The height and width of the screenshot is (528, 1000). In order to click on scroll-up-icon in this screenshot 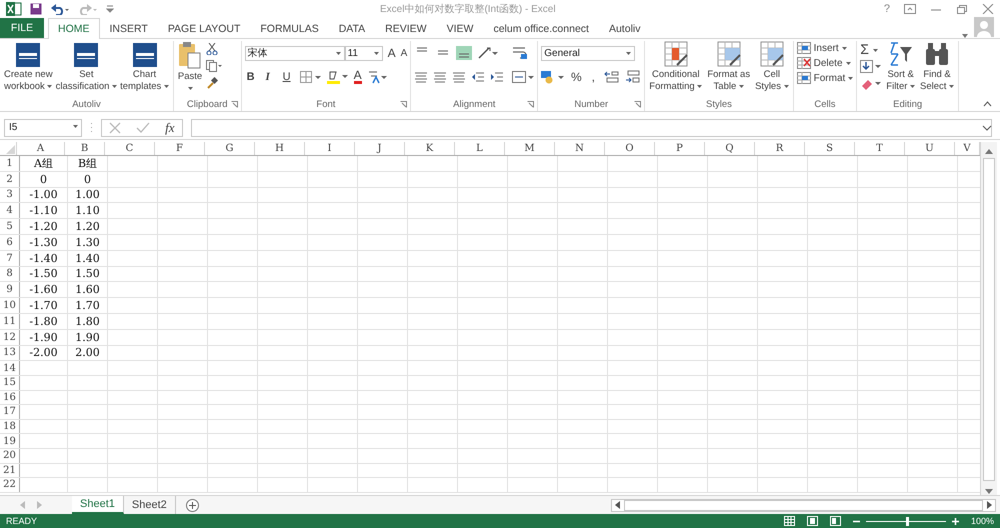, I will do `click(989, 151)`.